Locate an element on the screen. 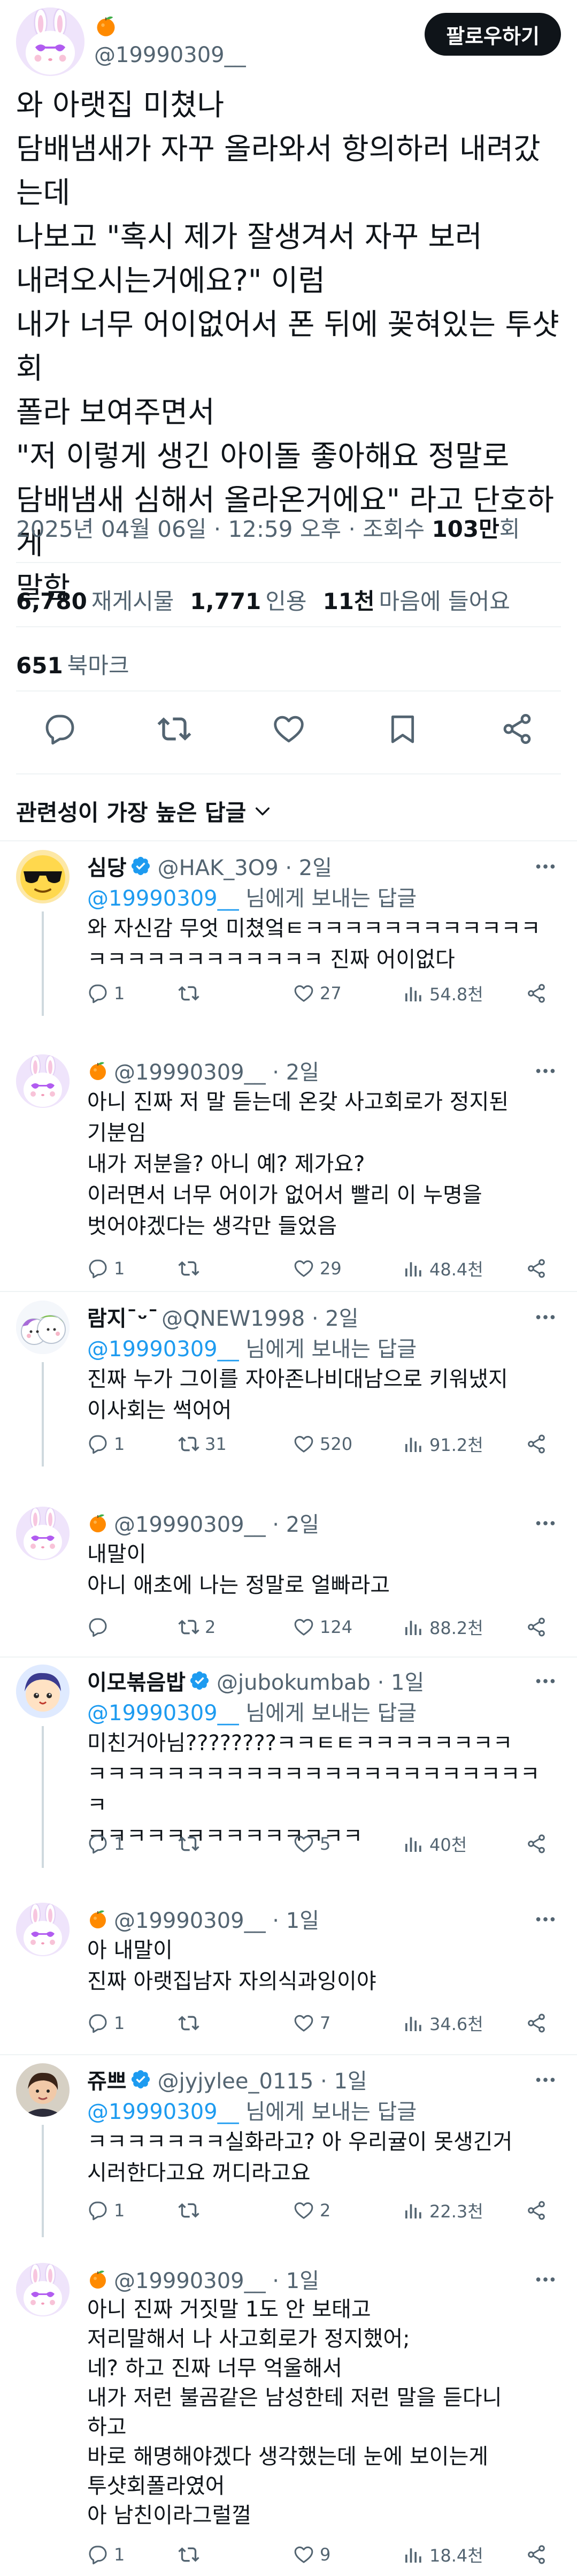  reply-sort-dropdown: 관련성이 가장 높은 답글 is located at coordinates (144, 811).